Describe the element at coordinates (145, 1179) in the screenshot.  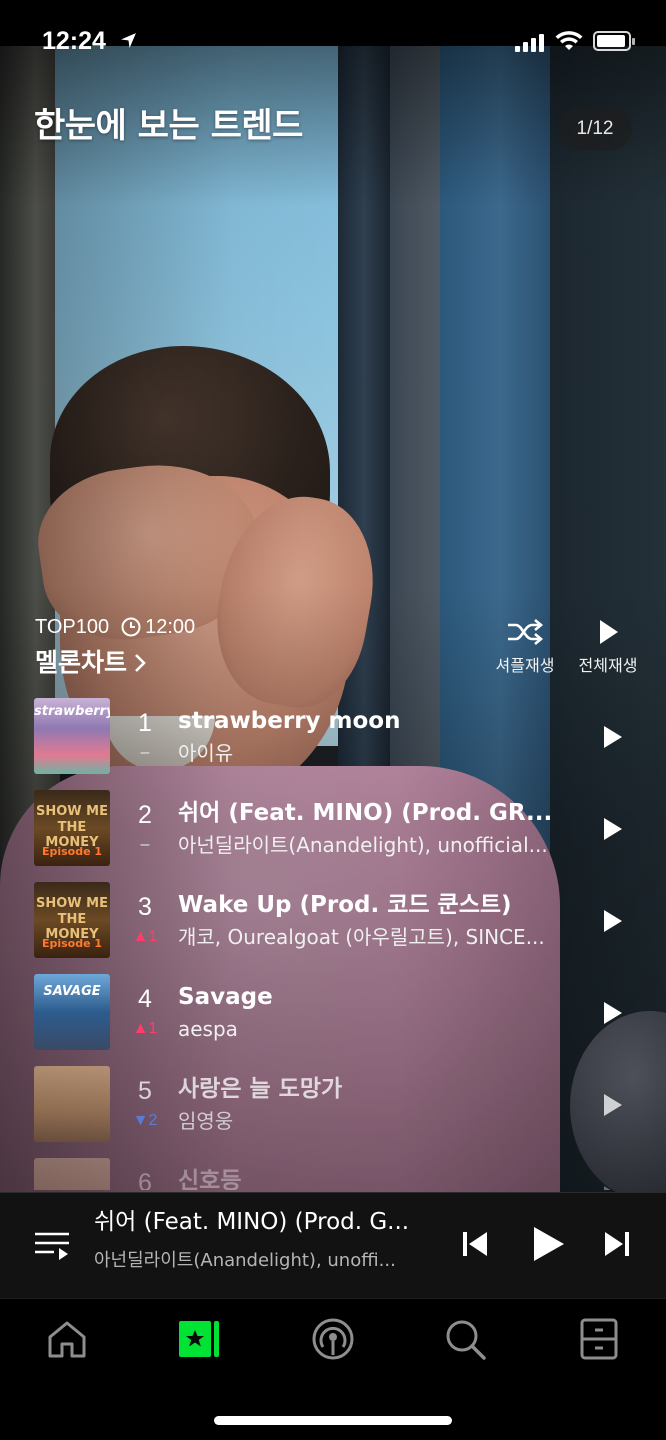
I see `chart-rank: 6` at that location.